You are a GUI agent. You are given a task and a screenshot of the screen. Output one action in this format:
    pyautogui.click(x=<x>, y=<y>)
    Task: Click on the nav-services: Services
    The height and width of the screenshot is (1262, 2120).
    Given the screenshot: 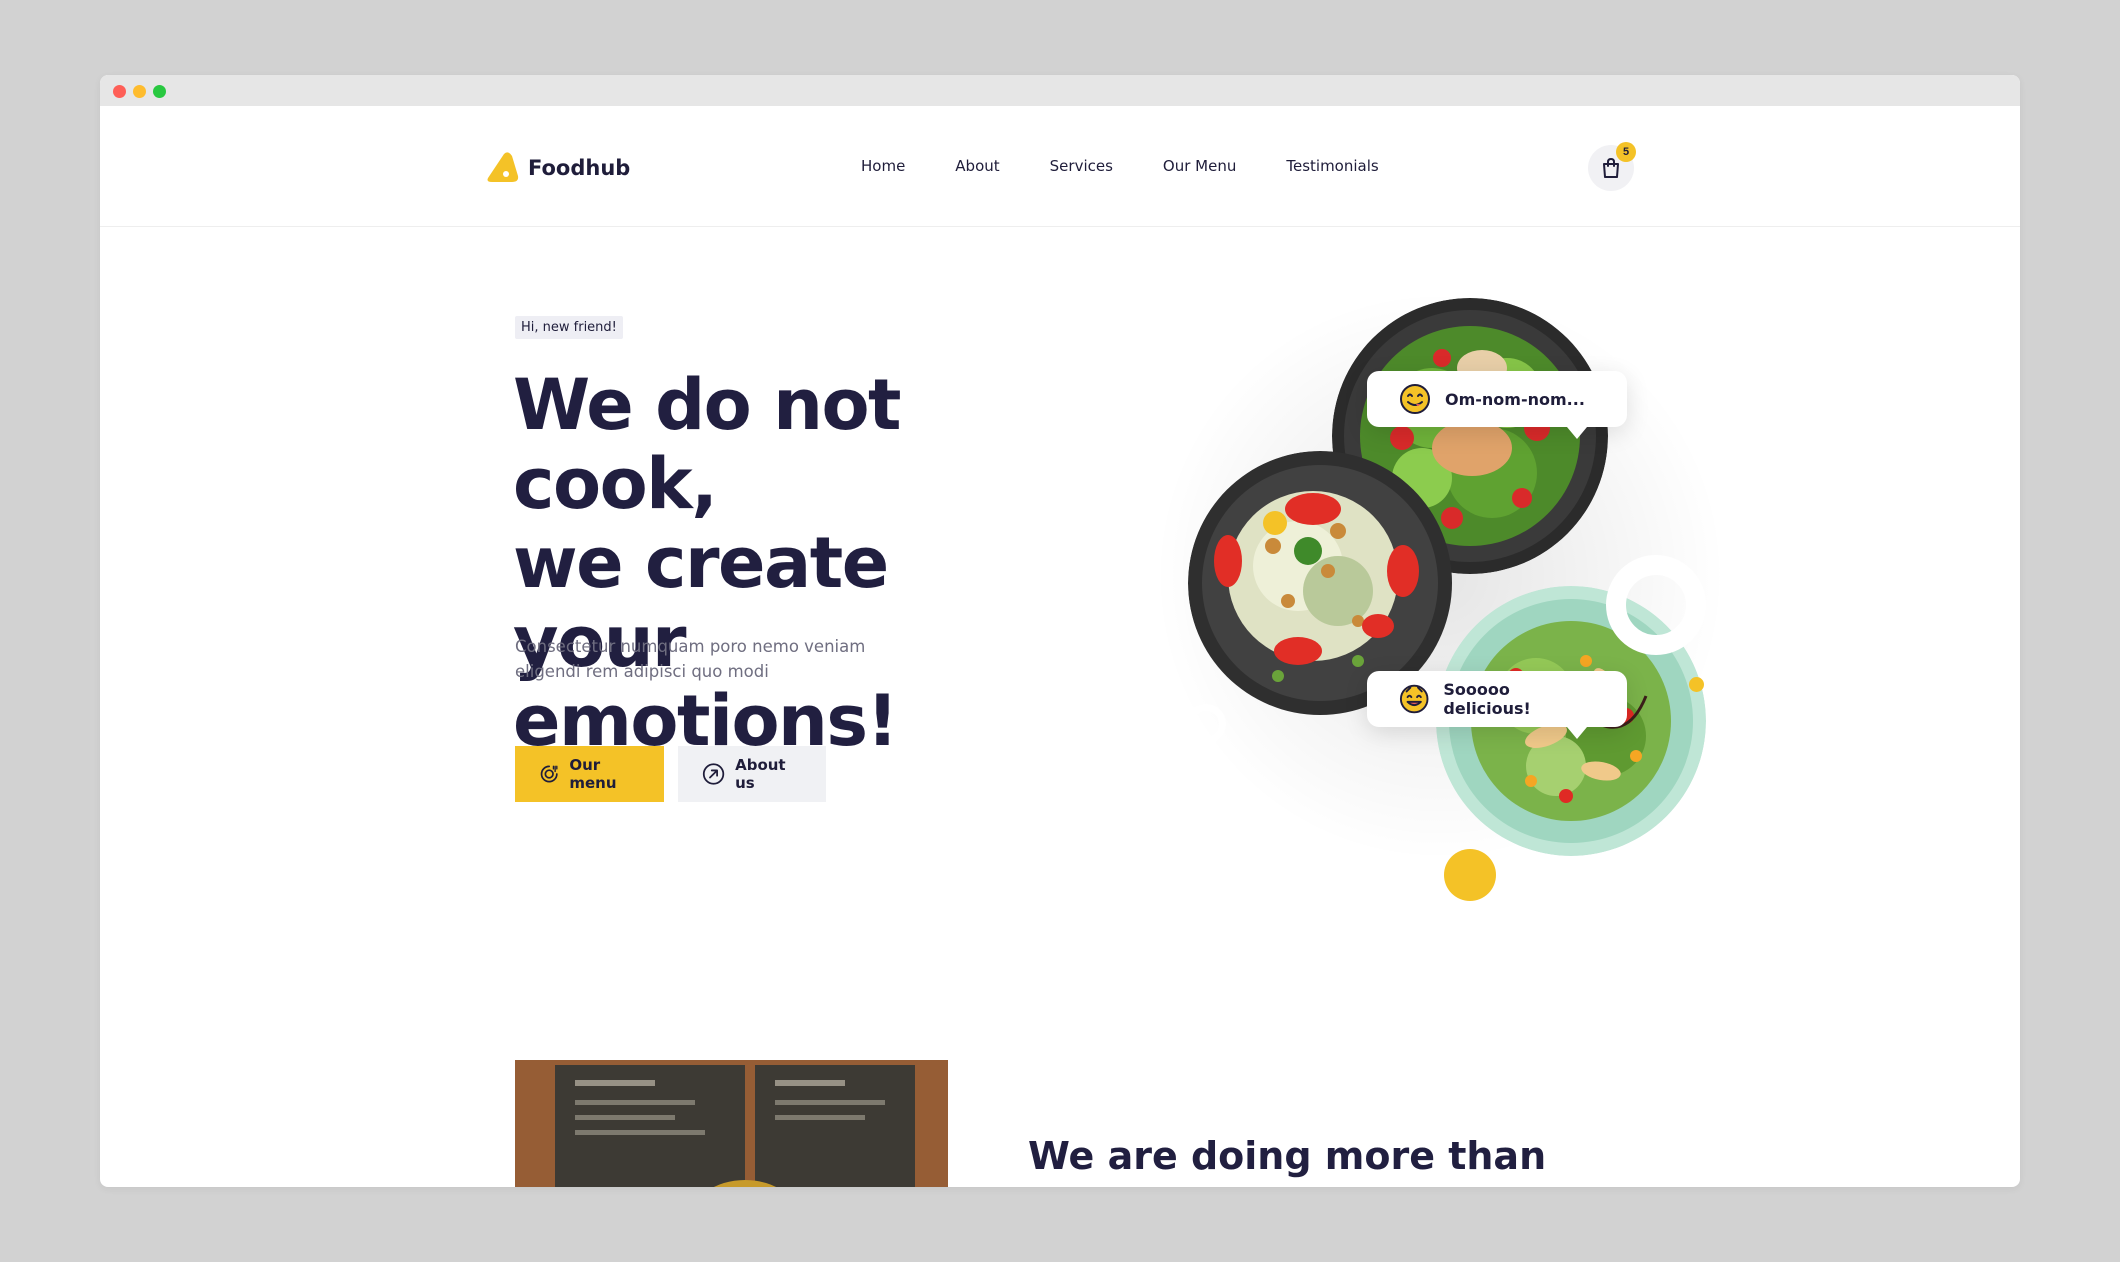 What is the action you would take?
    pyautogui.click(x=1081, y=166)
    